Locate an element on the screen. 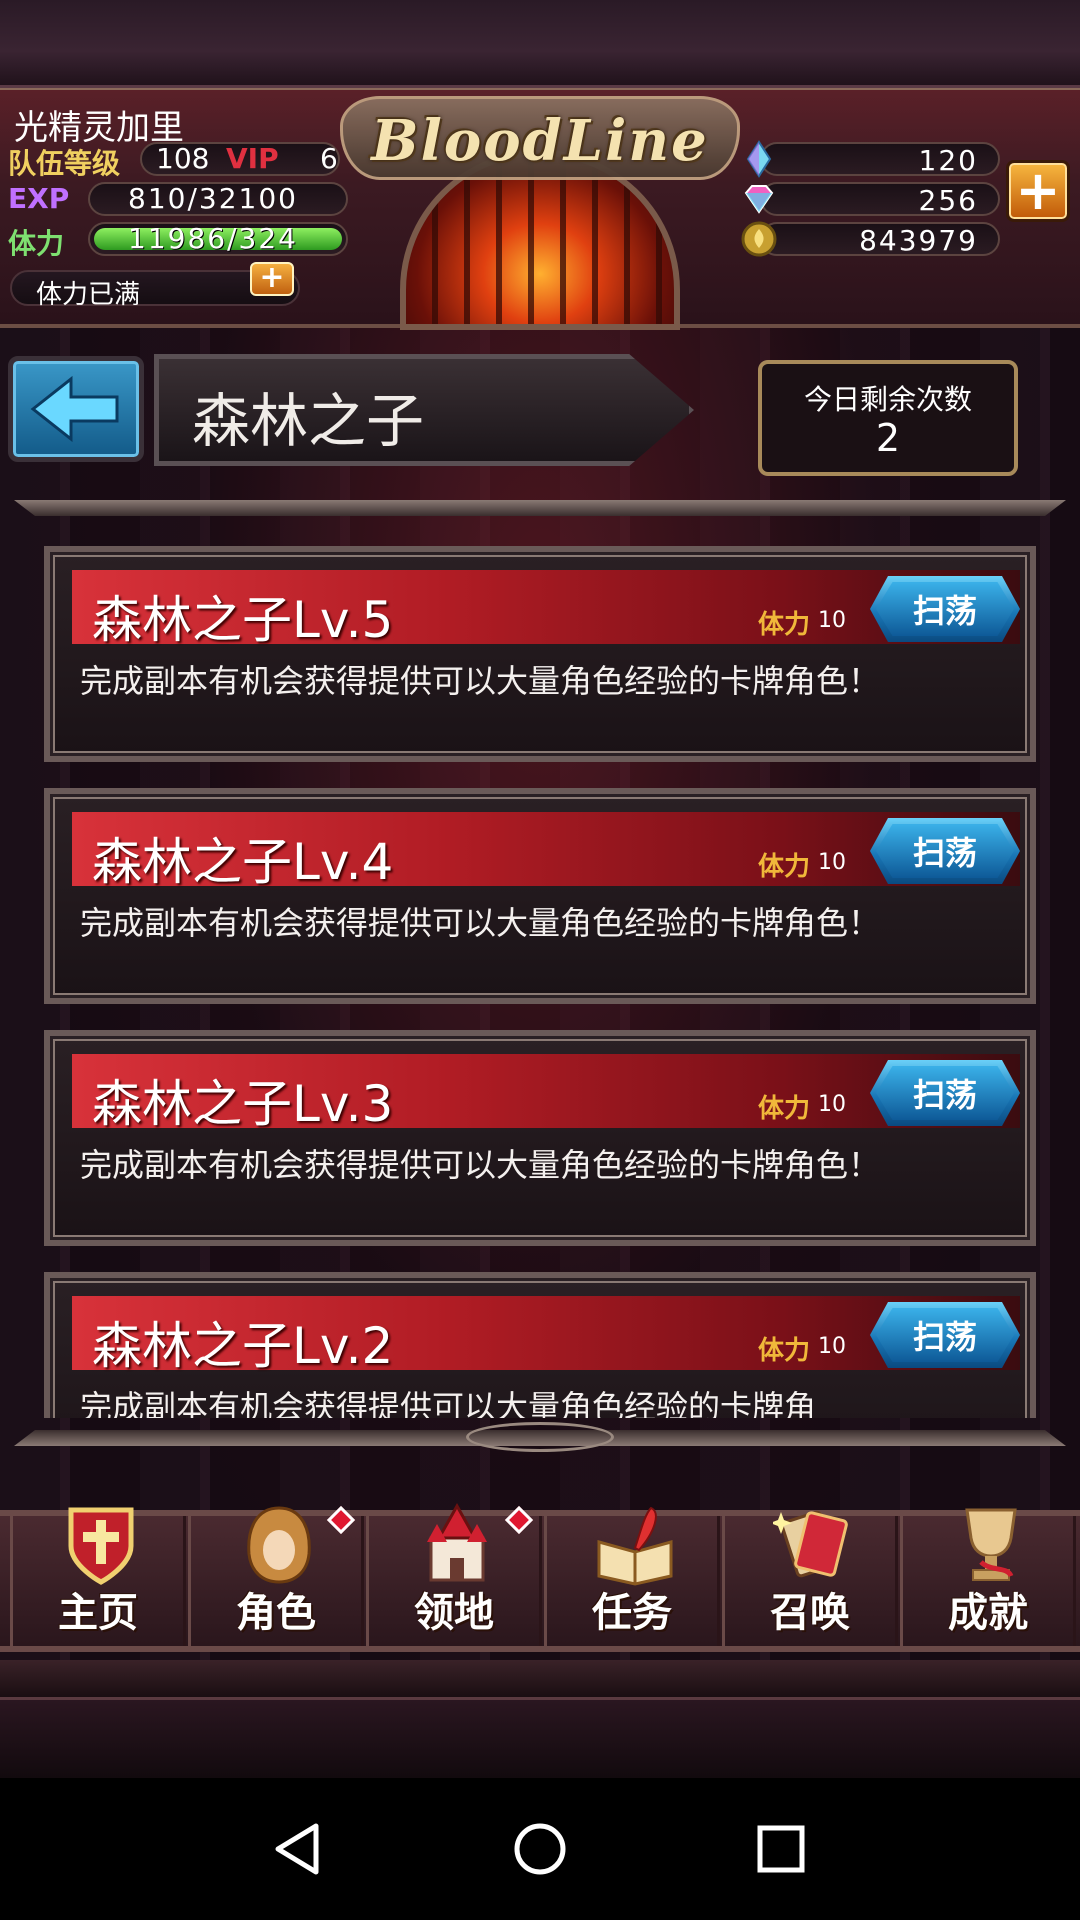  character-icon is located at coordinates (279, 1545).